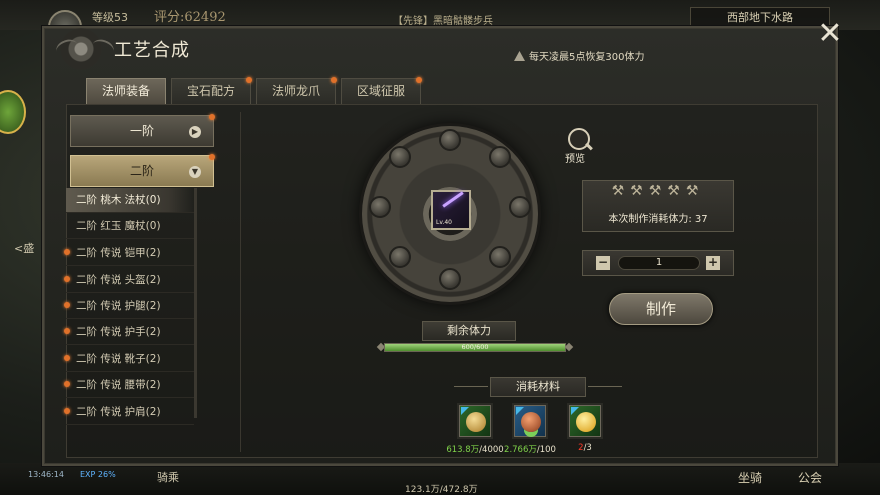  I want to click on tab-gem-recipes: 宝石配方, so click(211, 90).